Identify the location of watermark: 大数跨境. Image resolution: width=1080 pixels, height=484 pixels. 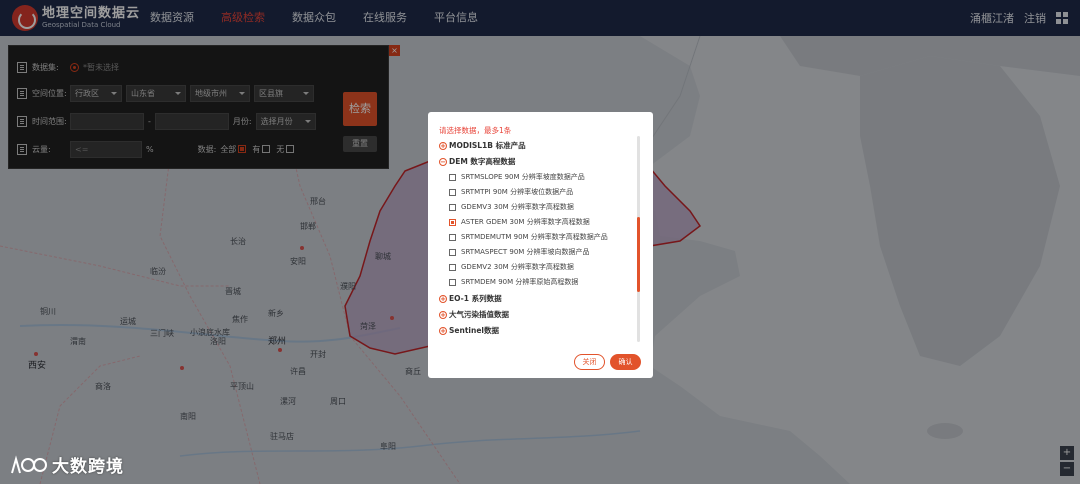
(67, 464).